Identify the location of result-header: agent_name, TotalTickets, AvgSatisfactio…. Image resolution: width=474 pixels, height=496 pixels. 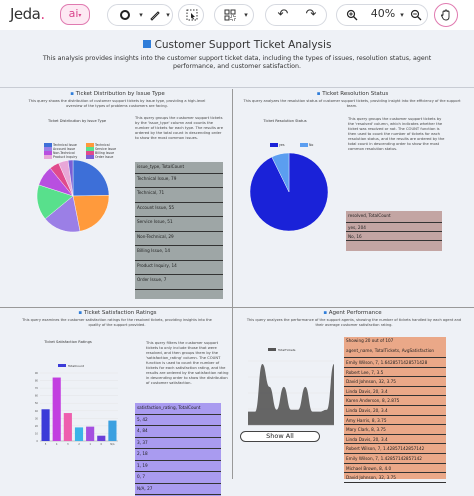
(395, 352).